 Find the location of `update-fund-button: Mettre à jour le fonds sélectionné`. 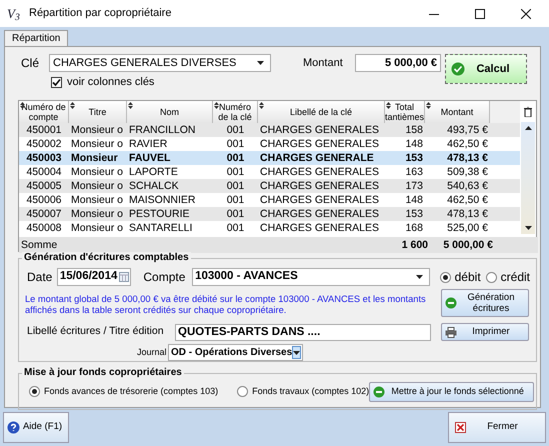

update-fund-button: Mettre à jour le fonds sélectionné is located at coordinates (451, 392).